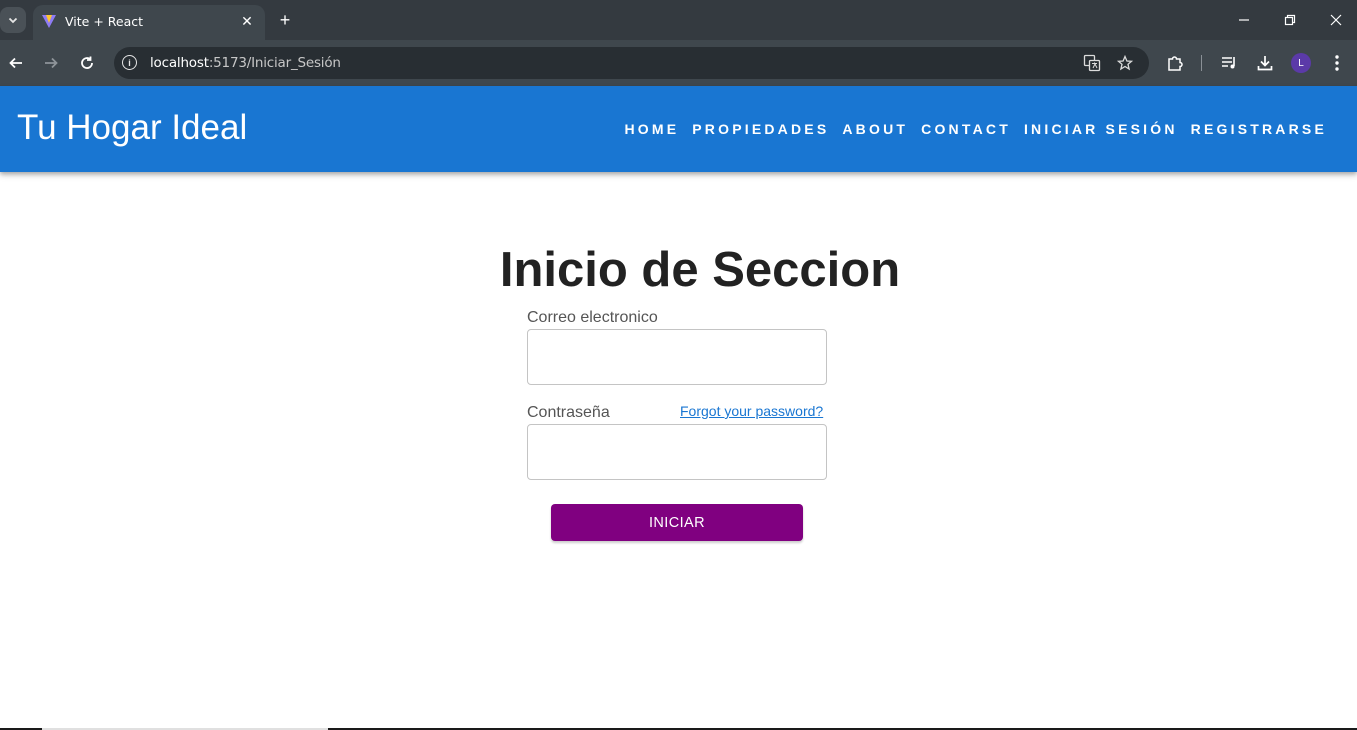 This screenshot has height=730, width=1357. Describe the element at coordinates (677, 522) in the screenshot. I see `iniciar-button: INICIAR` at that location.